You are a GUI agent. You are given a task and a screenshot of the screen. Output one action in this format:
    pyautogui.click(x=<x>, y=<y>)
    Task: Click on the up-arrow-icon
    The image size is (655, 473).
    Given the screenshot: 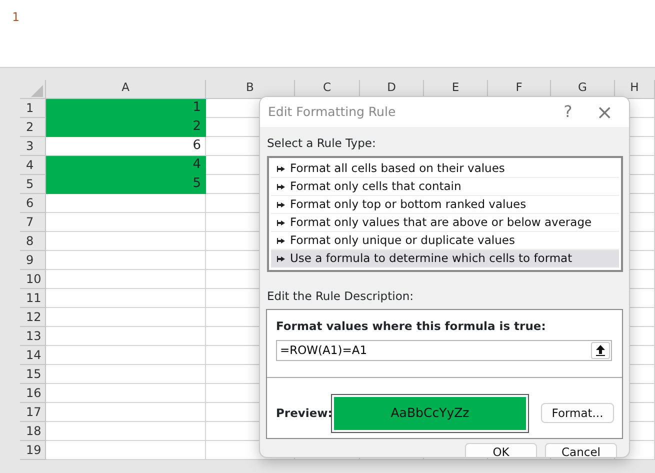 What is the action you would take?
    pyautogui.click(x=600, y=350)
    